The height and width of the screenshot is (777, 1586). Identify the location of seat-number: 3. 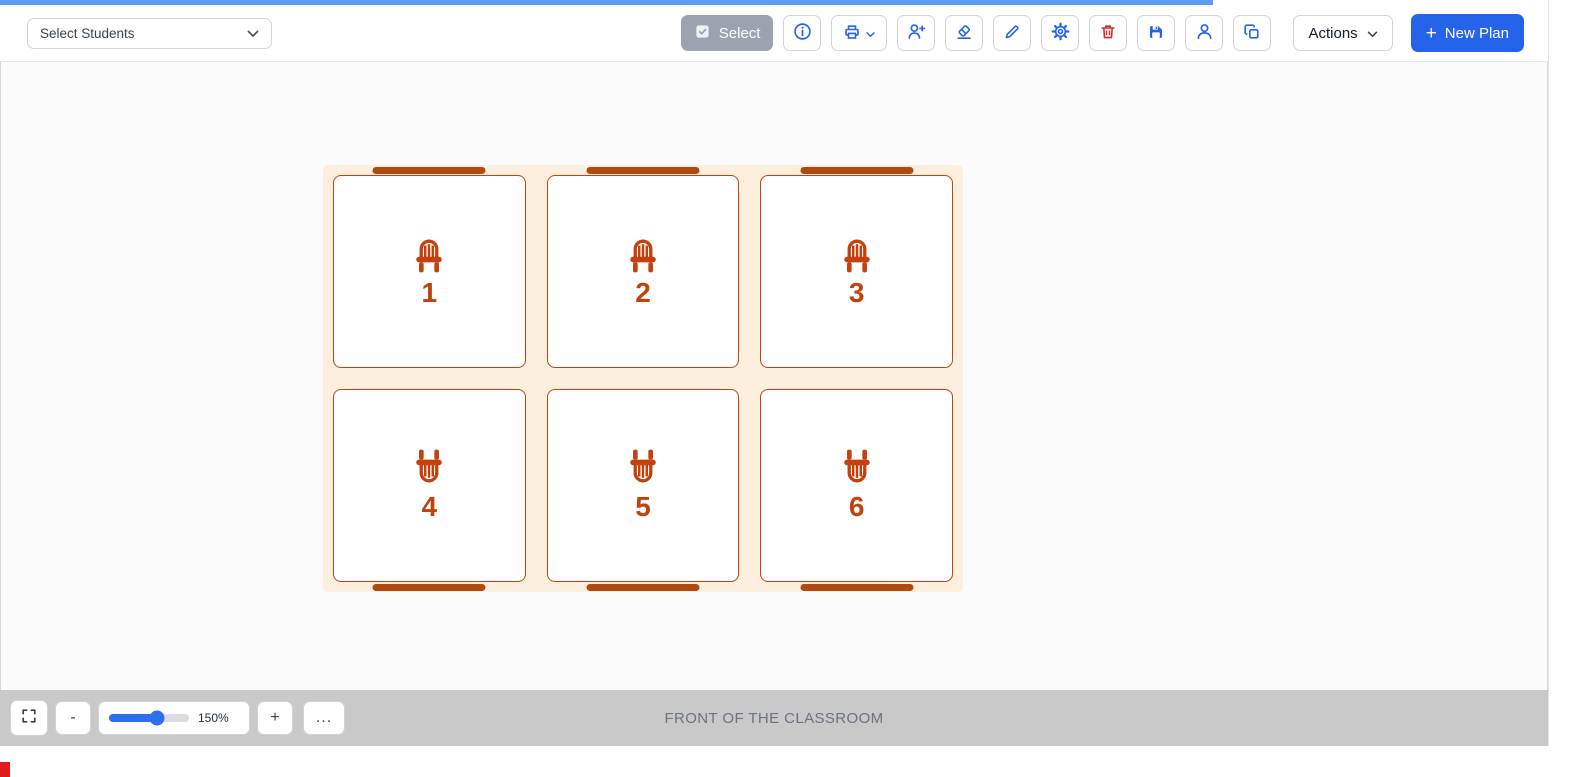
(856, 292).